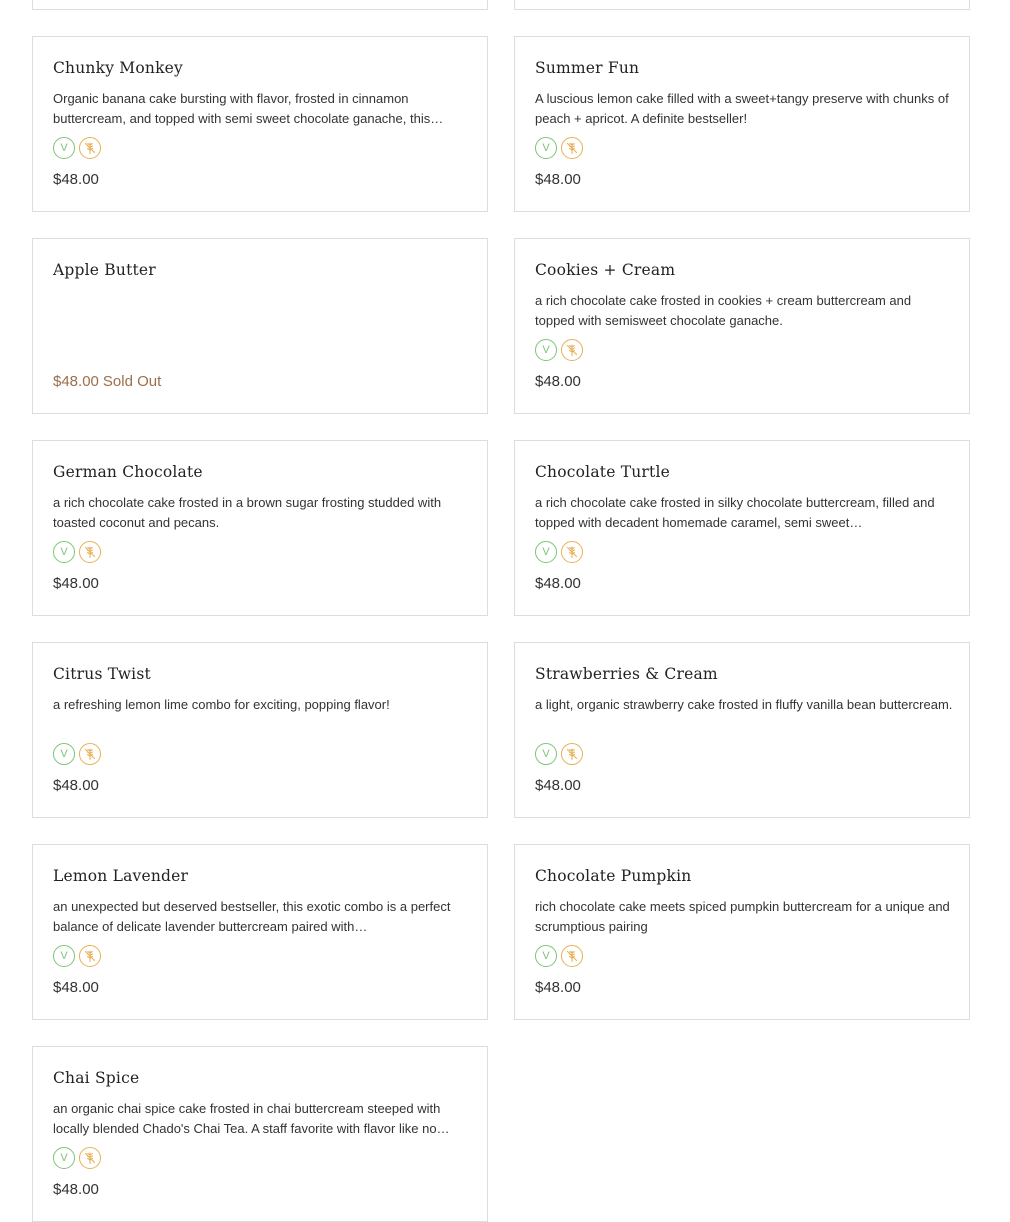  What do you see at coordinates (96, 1078) in the screenshot?
I see `product-title: Chai Spice` at bounding box center [96, 1078].